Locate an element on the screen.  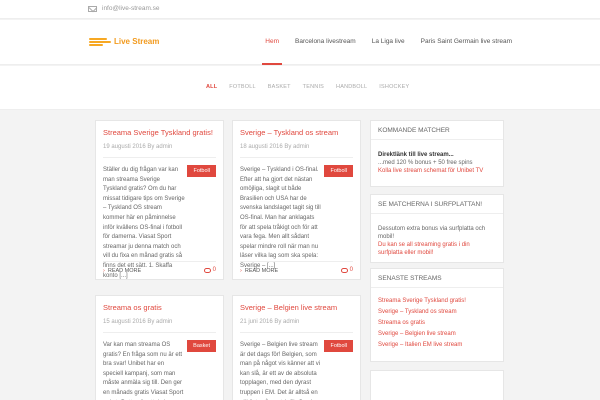
post-title: Streama os gratis is located at coordinates (132, 307).